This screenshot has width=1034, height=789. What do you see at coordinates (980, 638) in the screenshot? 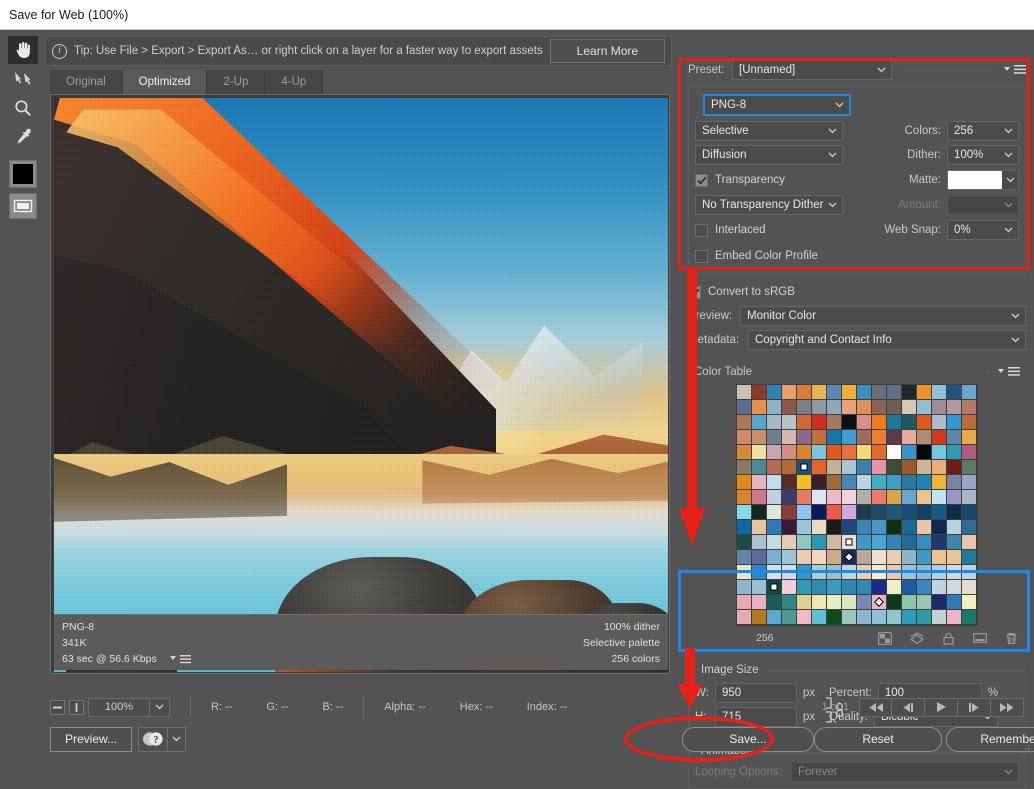
I see `new-color-icon` at bounding box center [980, 638].